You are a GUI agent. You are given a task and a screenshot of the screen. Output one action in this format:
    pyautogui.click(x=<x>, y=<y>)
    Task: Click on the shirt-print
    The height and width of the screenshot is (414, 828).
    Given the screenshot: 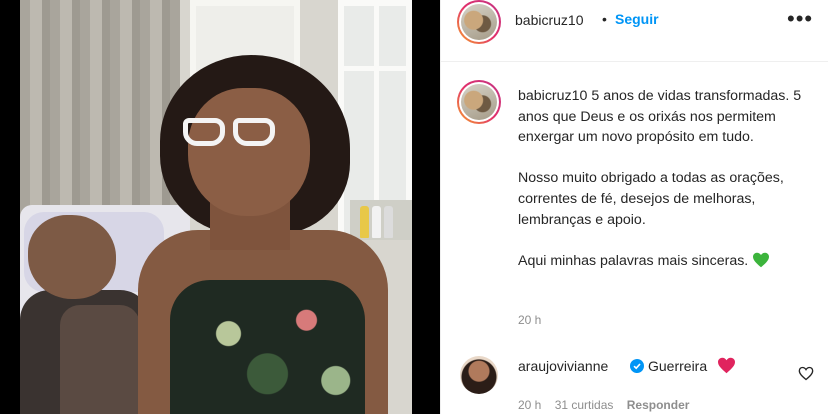 What is the action you would take?
    pyautogui.click(x=100, y=359)
    